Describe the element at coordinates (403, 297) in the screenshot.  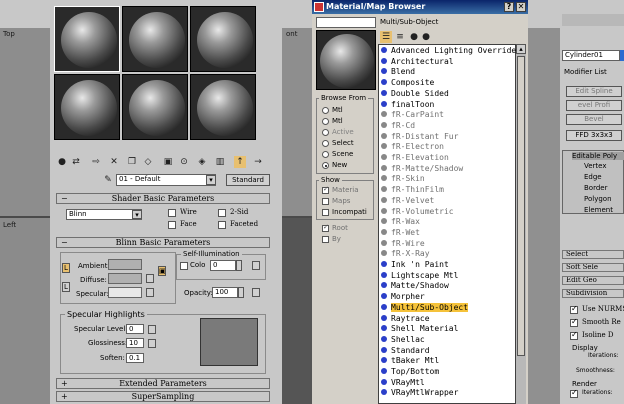
I see `material-type-item: Morpher` at that location.